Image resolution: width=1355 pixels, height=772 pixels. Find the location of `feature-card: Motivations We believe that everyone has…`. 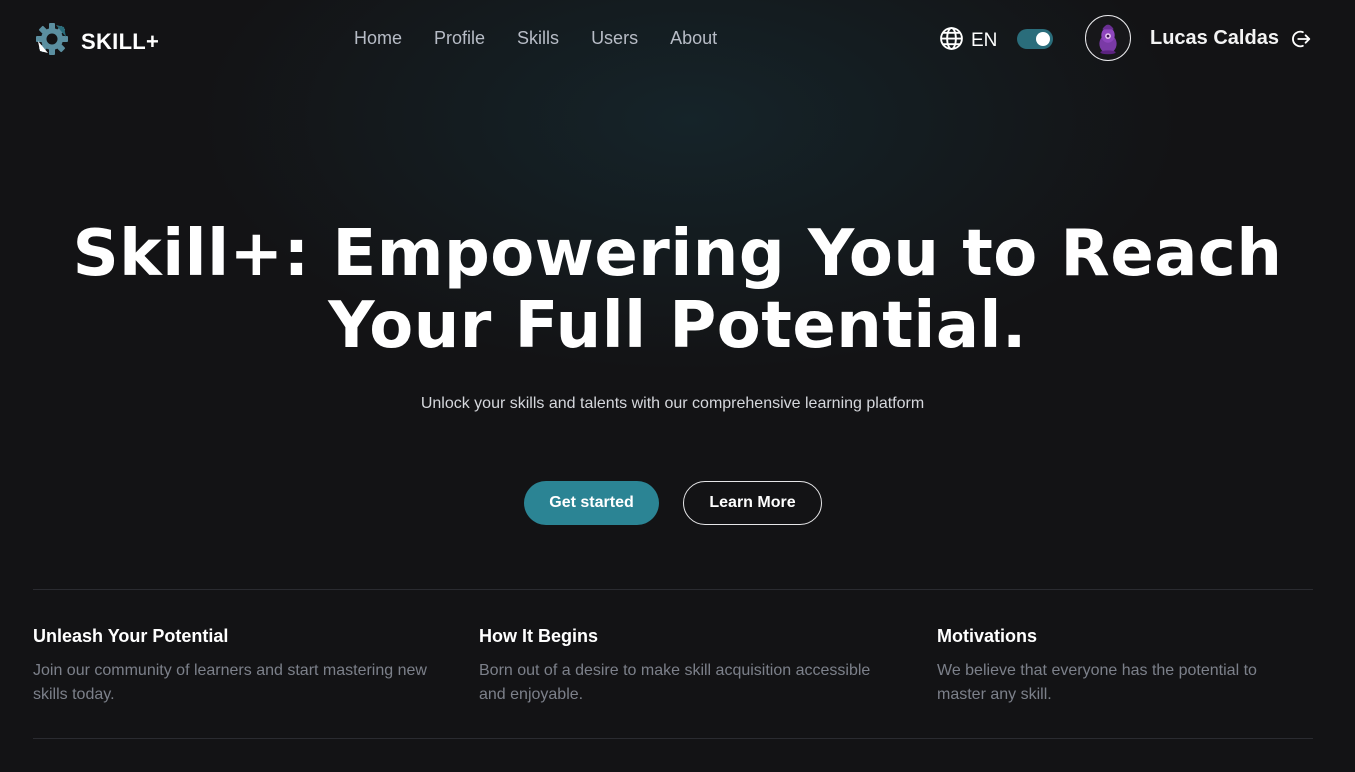

feature-card: Motivations We believe that everyone has… is located at coordinates (1117, 666).